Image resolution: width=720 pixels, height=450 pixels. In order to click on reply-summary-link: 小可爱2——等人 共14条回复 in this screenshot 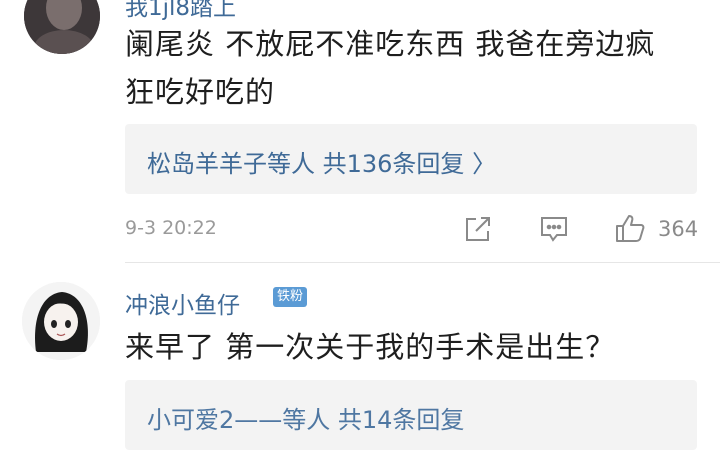, I will do `click(305, 417)`.